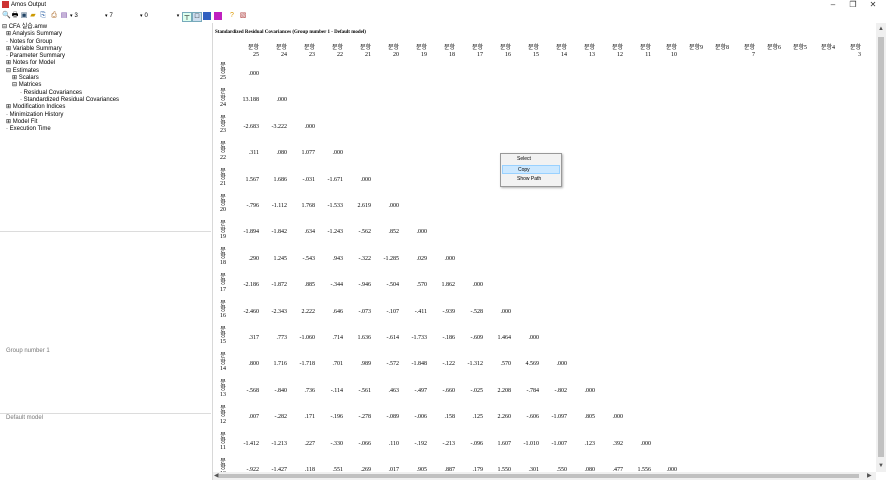  What do you see at coordinates (60, 42) in the screenshot?
I see `tree-item-notes-for-group: · Notes for Group` at bounding box center [60, 42].